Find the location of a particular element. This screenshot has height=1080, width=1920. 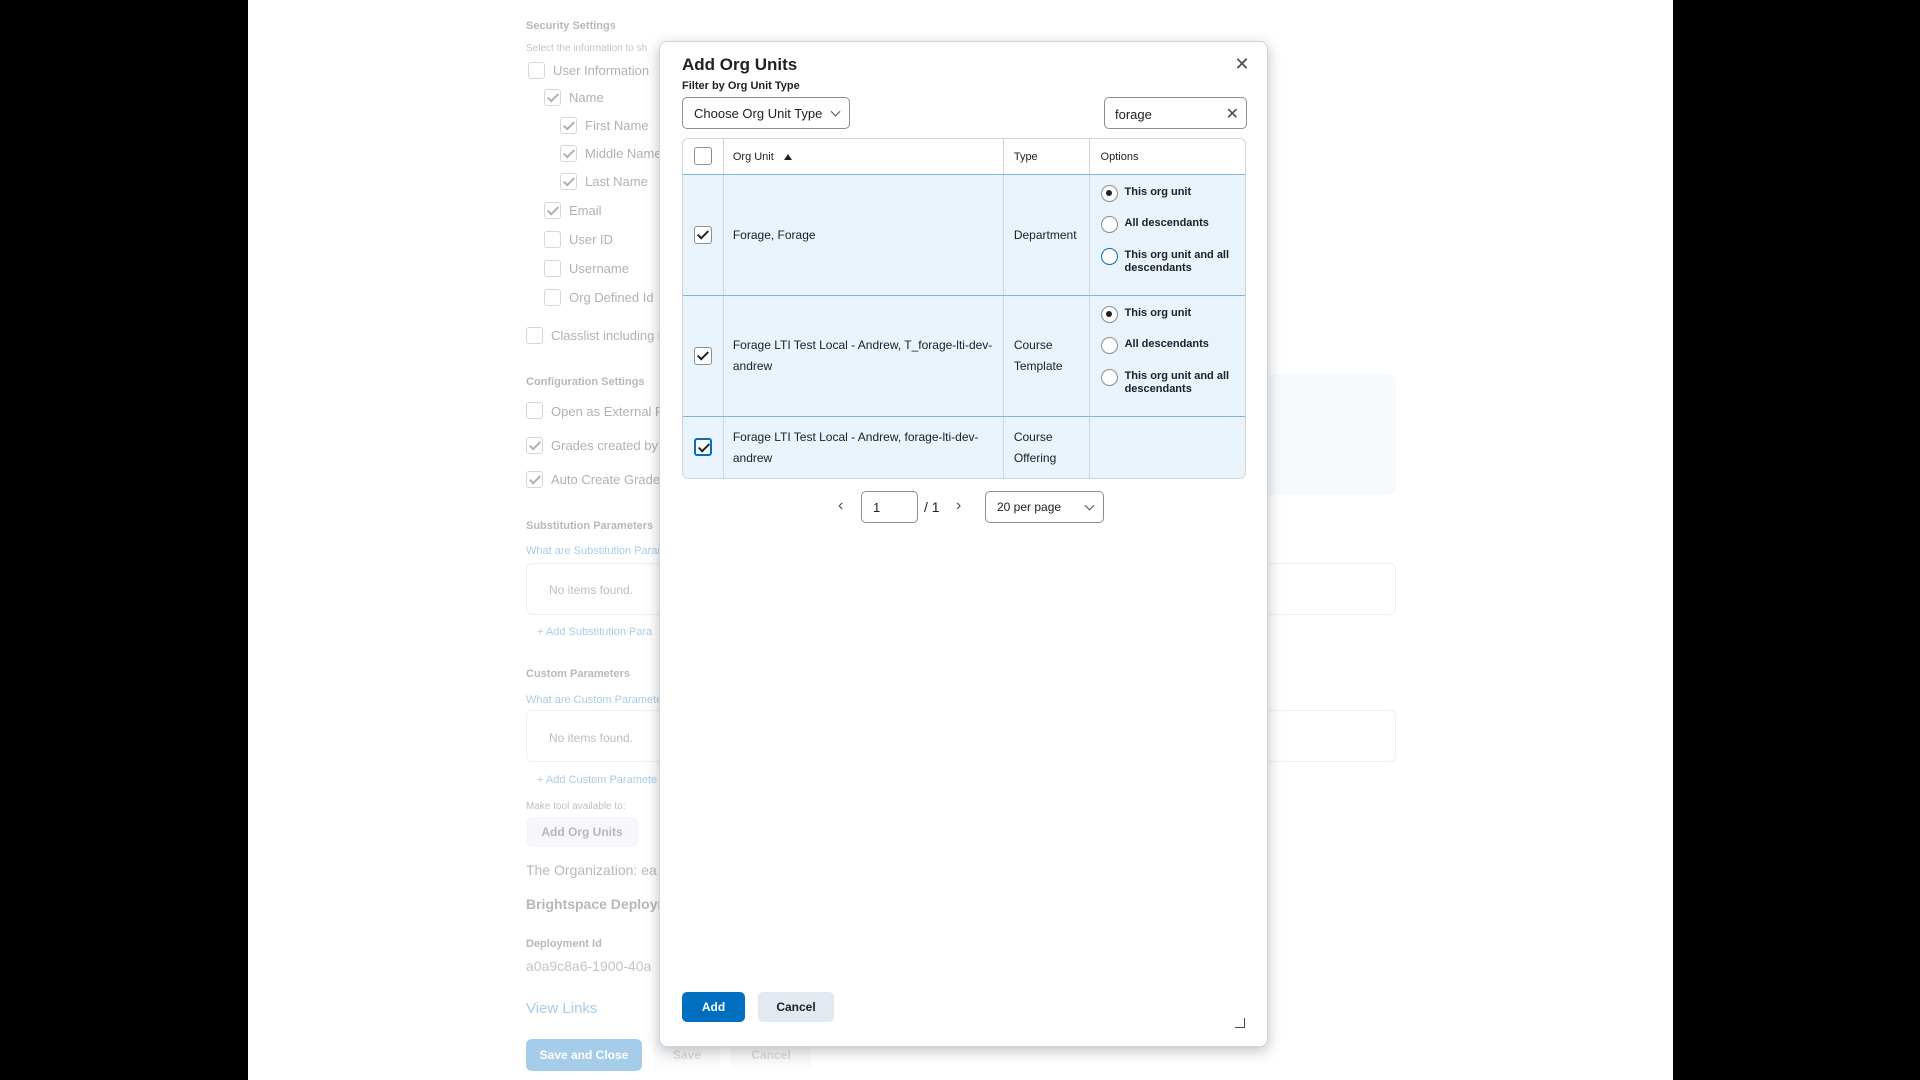

org-unit-type-select: Choose Org Unit Type is located at coordinates (766, 113).